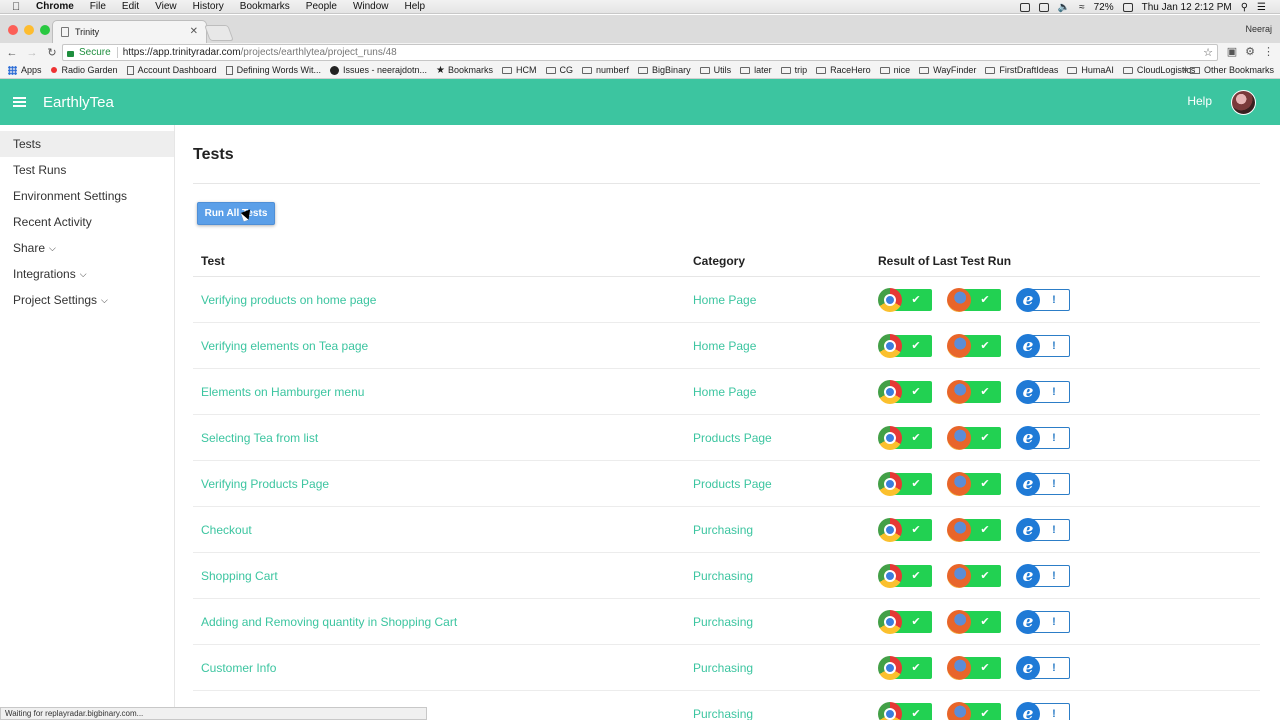  What do you see at coordinates (265, 6) in the screenshot?
I see `menu-bookmarks: Bookmarks` at bounding box center [265, 6].